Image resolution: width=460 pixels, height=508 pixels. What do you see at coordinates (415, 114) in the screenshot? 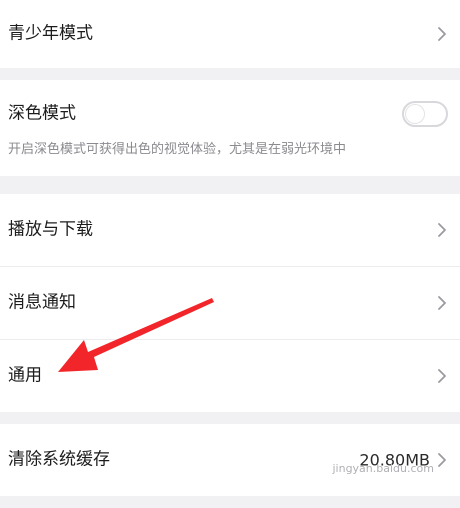
I see `toggle-knob` at bounding box center [415, 114].